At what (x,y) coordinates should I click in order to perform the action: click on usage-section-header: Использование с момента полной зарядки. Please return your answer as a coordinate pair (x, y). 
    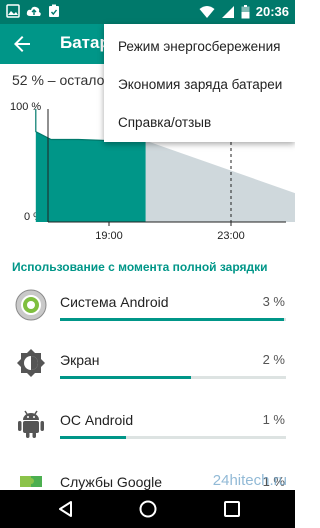
    Looking at the image, I should click on (140, 267).